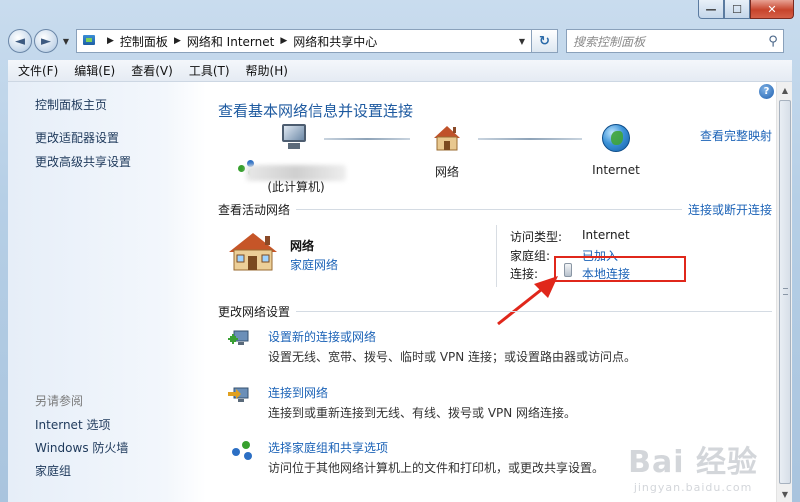 This screenshot has width=800, height=502. What do you see at coordinates (785, 494) in the screenshot?
I see `scroll-down-icon: ▼` at bounding box center [785, 494].